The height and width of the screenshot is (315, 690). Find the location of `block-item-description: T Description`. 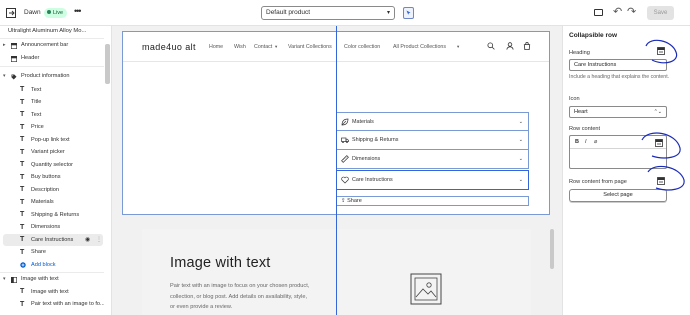

block-item-description: T Description is located at coordinates (52, 190).